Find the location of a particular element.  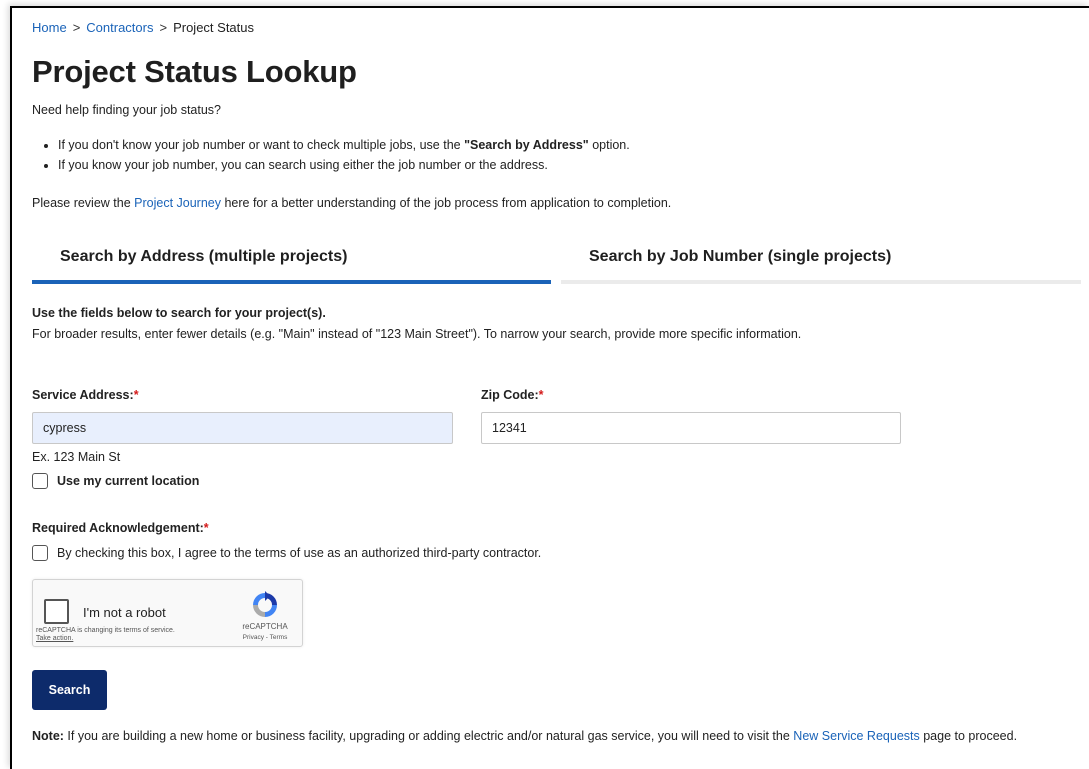

recaptcha-checkbox is located at coordinates (56, 611).